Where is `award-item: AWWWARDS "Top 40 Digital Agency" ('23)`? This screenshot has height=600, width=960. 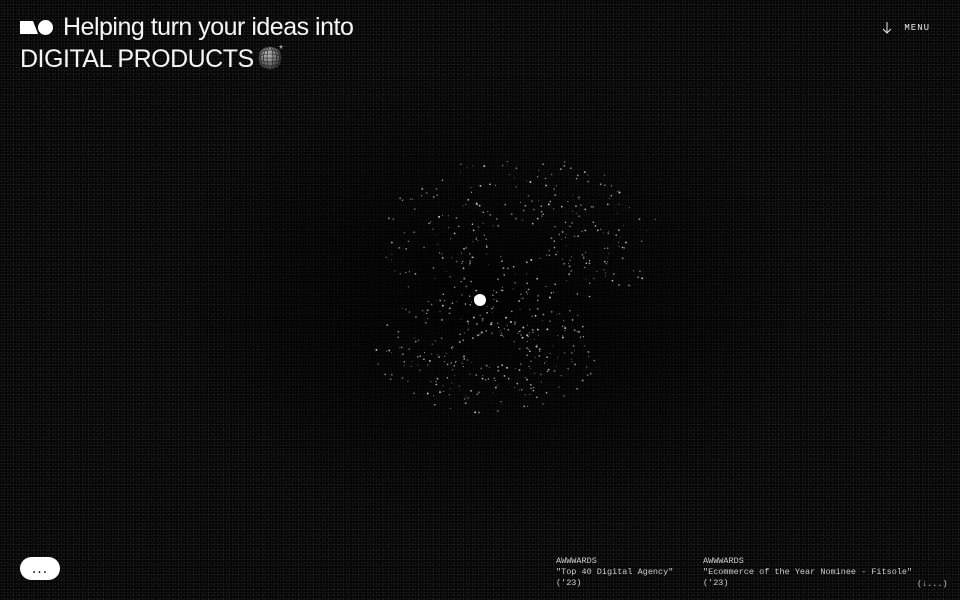 award-item: AWWWARDS "Top 40 Digital Agency" ('23) is located at coordinates (614, 572).